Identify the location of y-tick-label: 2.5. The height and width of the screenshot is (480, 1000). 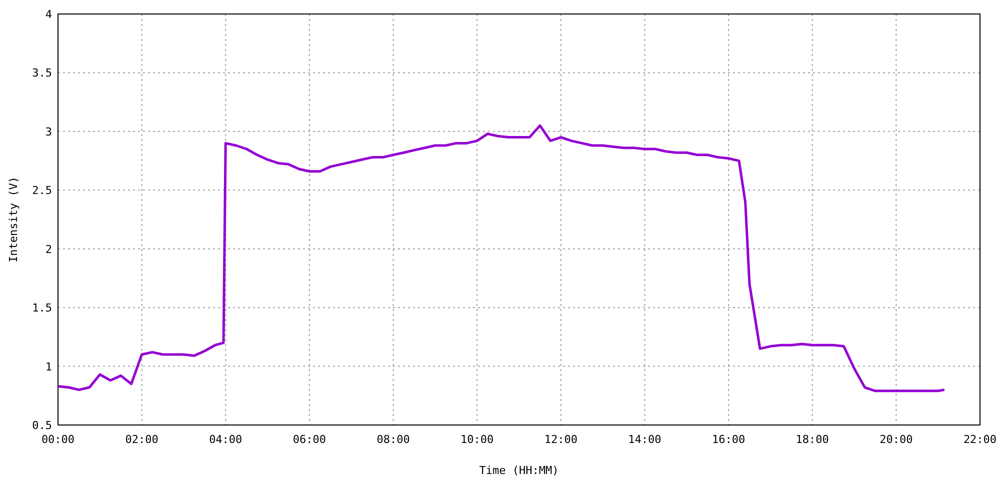
(42, 191).